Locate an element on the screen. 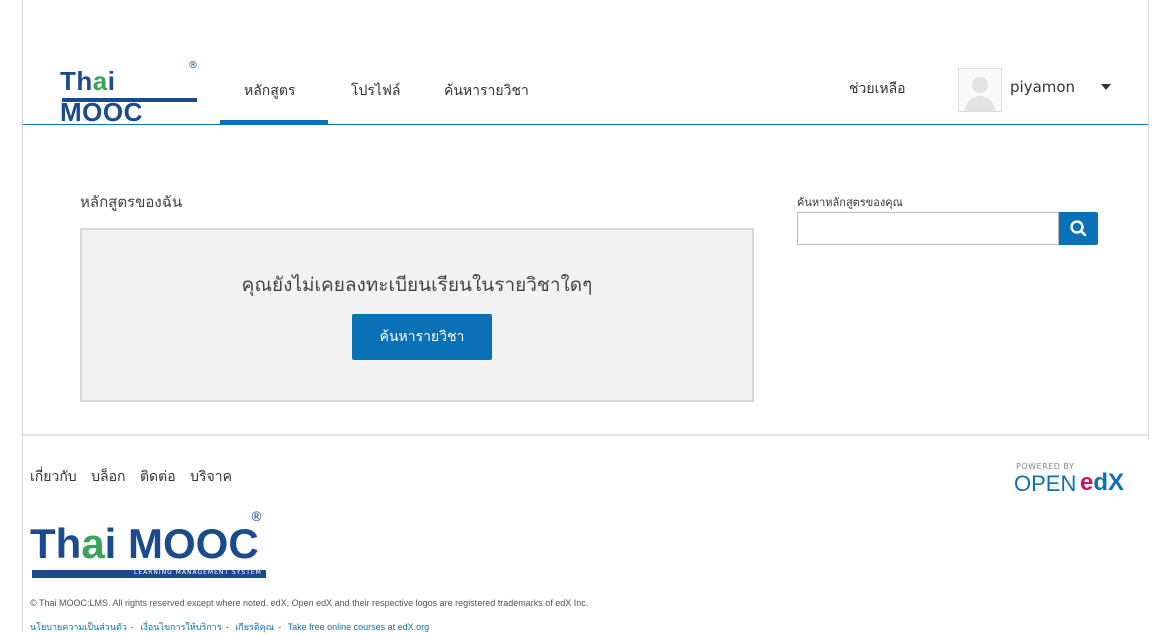 The height and width of the screenshot is (634, 1160). avatar-body is located at coordinates (980, 103).